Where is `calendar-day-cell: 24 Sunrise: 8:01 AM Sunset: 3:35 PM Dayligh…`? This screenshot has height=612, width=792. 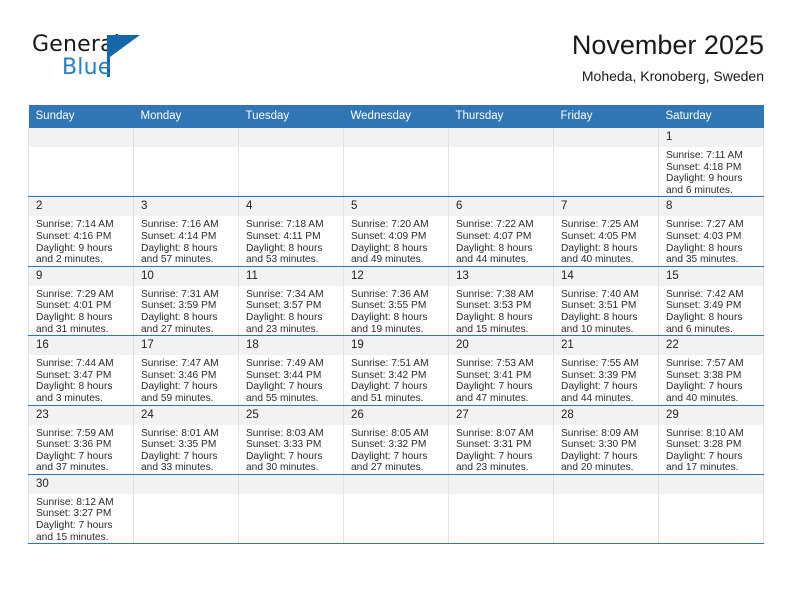
calendar-day-cell: 24 Sunrise: 8:01 AM Sunset: 3:35 PM Dayligh… is located at coordinates (186, 440).